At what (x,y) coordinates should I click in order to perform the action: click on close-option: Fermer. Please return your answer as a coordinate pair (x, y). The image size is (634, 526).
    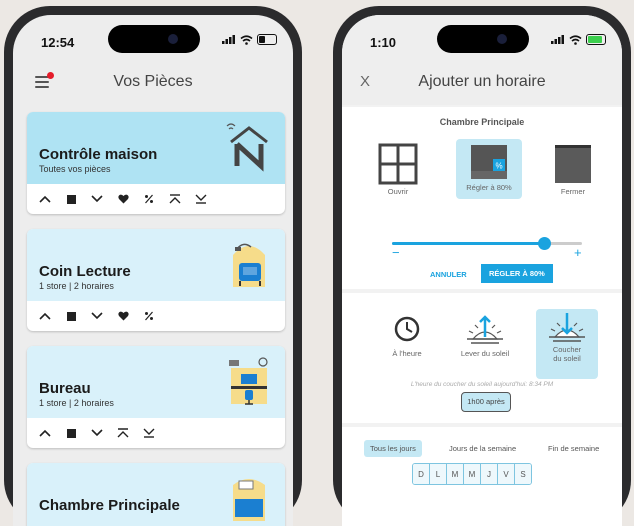
    Looking at the image, I should click on (573, 169).